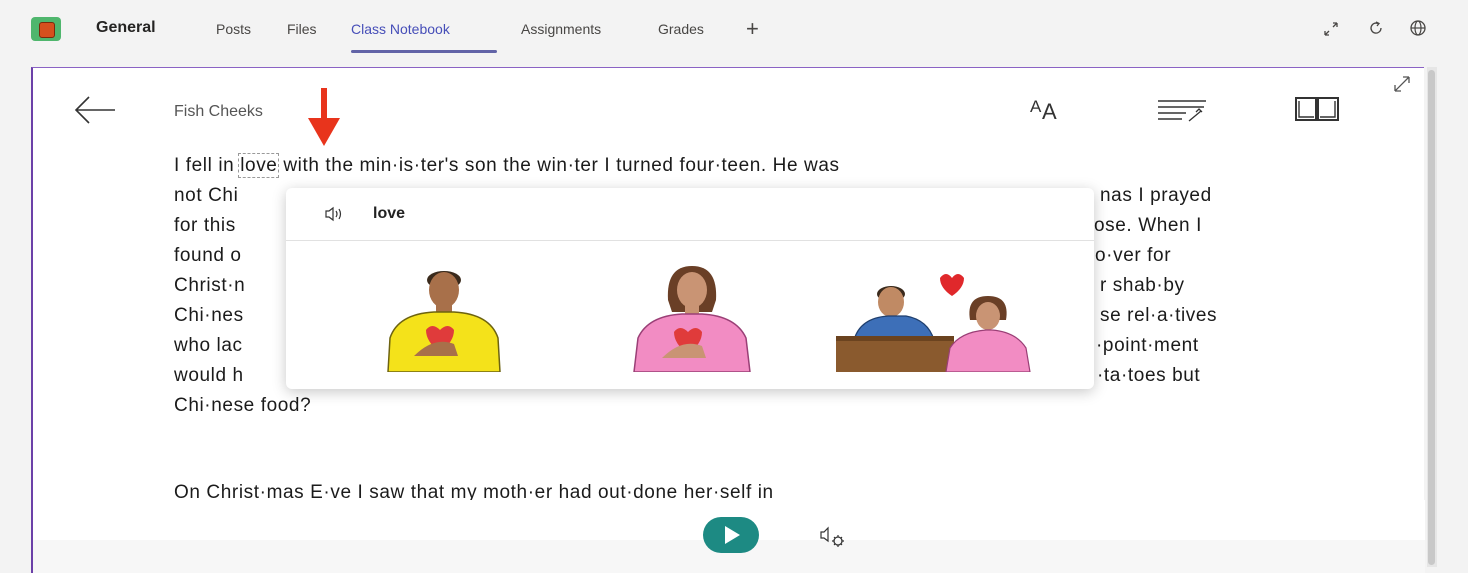  I want to click on tab-files: Files, so click(302, 29).